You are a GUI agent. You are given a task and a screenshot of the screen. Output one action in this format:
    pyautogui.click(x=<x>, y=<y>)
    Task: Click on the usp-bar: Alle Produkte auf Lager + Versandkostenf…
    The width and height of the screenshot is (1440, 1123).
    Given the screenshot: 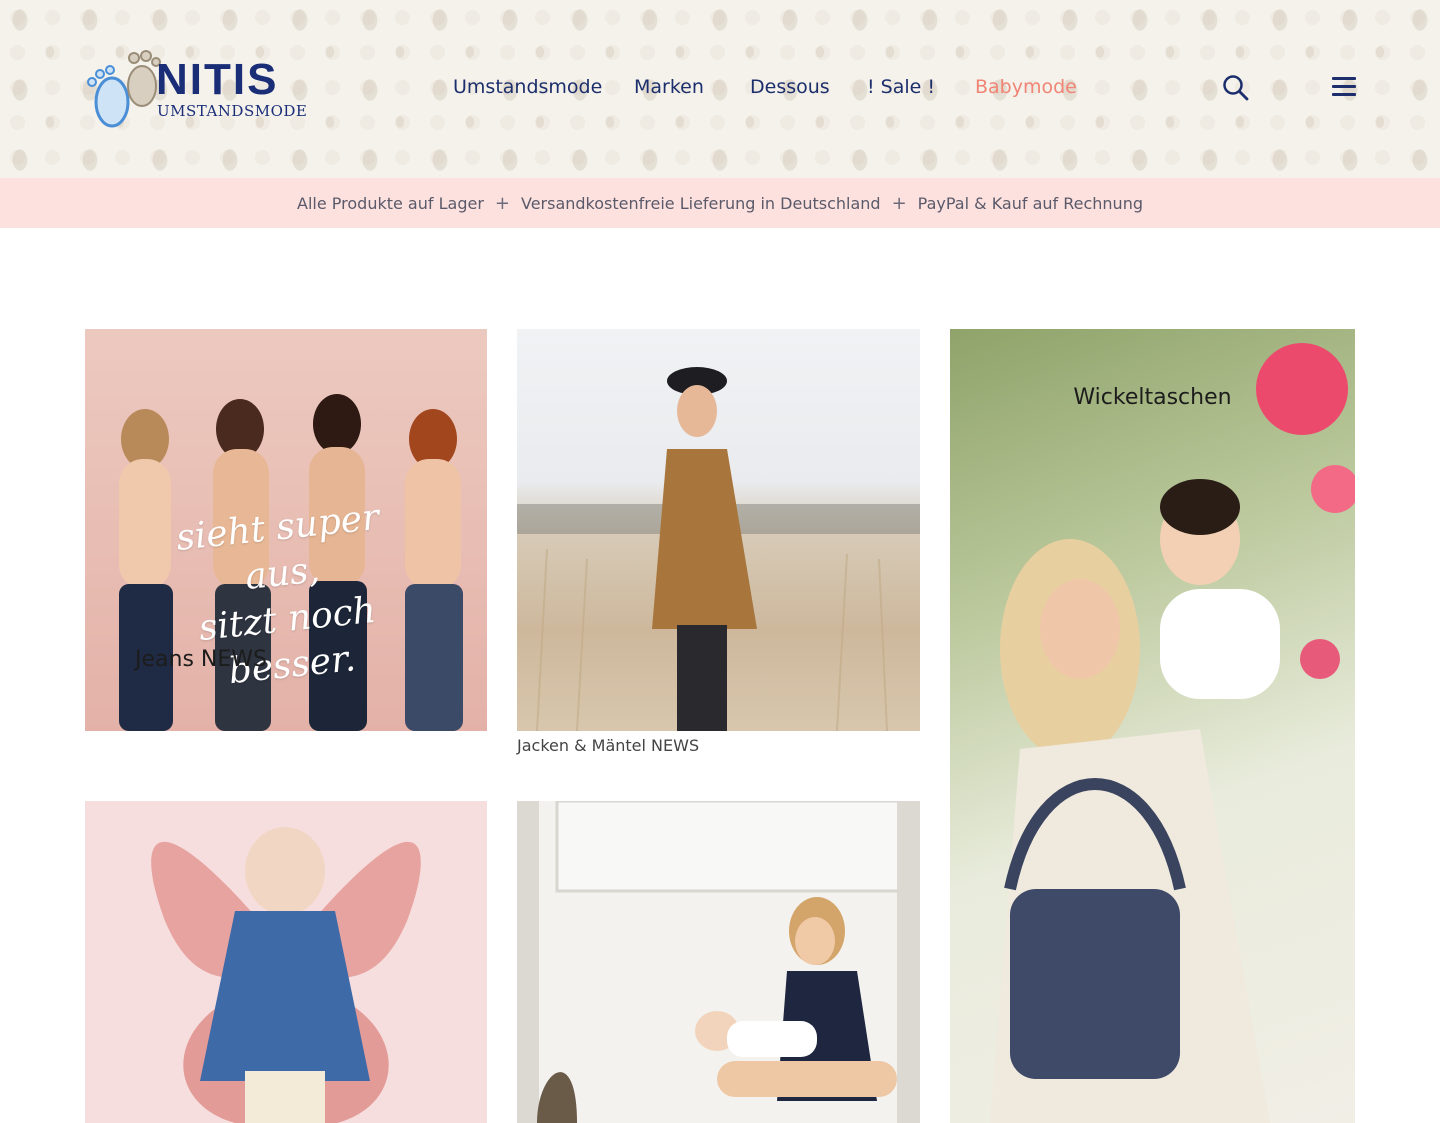 What is the action you would take?
    pyautogui.click(x=720, y=203)
    